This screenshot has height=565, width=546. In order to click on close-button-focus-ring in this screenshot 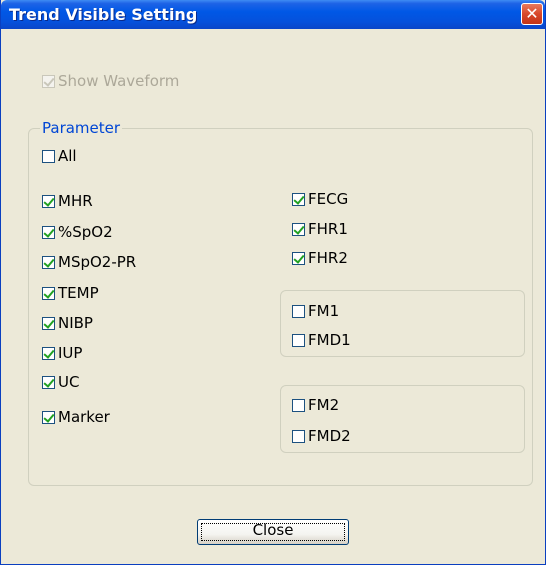, I will do `click(273, 532)`.